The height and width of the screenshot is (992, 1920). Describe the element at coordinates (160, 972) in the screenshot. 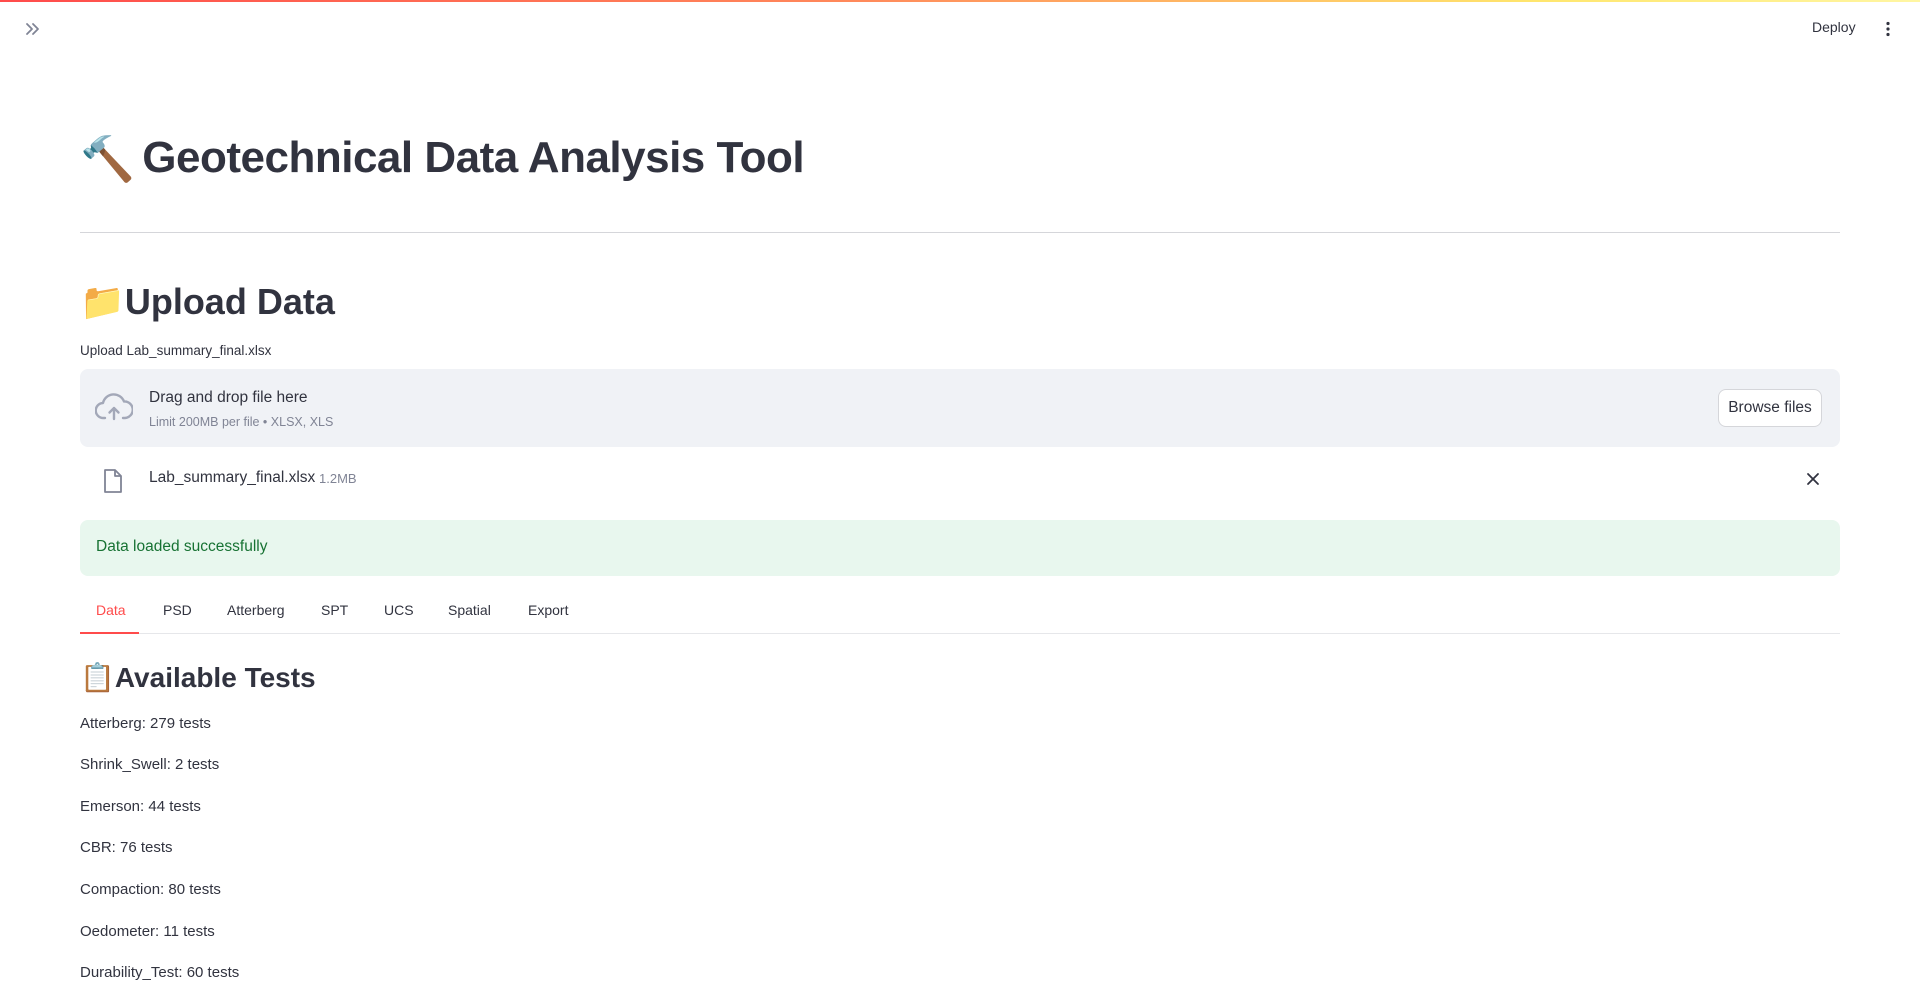

I see `test-count-item: Durability_Test: 60 tests` at that location.